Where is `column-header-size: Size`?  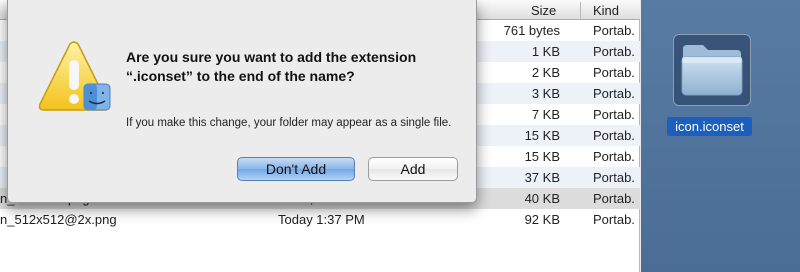 column-header-size: Size is located at coordinates (543, 10).